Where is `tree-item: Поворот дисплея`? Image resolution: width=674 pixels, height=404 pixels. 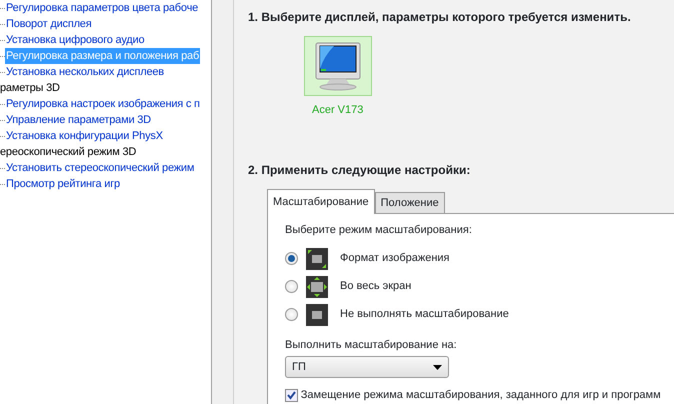 tree-item: Поворот дисплея is located at coordinates (48, 24).